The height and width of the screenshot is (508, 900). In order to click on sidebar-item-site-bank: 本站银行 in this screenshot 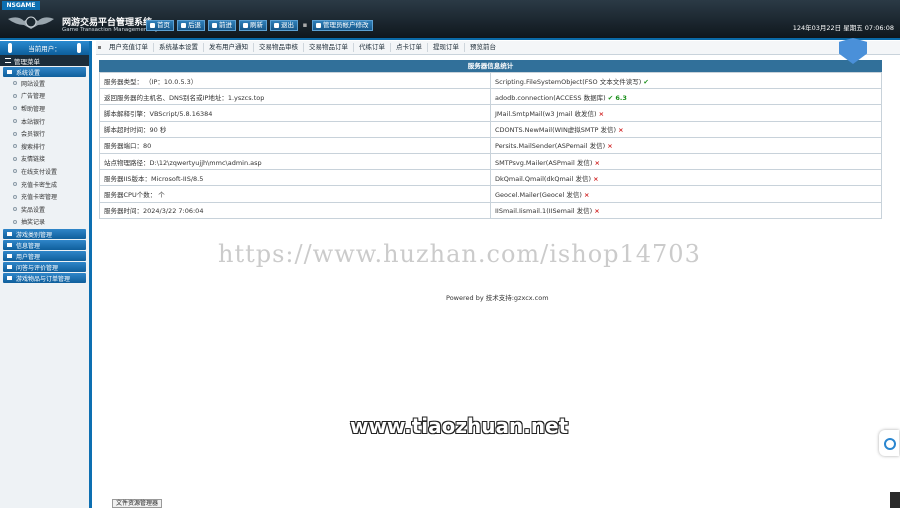, I will do `click(44, 121)`.